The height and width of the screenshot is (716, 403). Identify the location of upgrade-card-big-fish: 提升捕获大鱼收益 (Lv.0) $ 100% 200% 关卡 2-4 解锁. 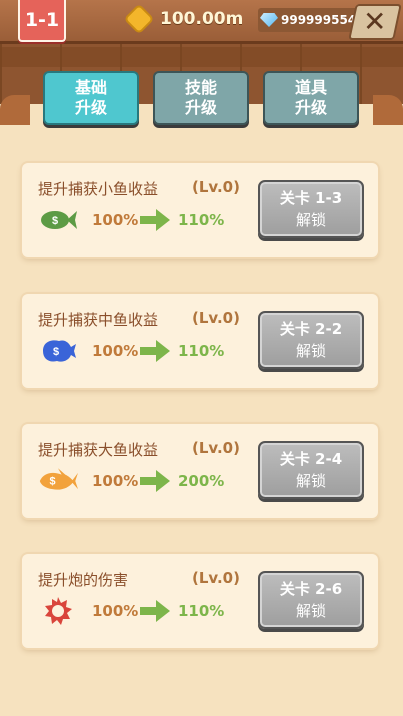
(200, 471).